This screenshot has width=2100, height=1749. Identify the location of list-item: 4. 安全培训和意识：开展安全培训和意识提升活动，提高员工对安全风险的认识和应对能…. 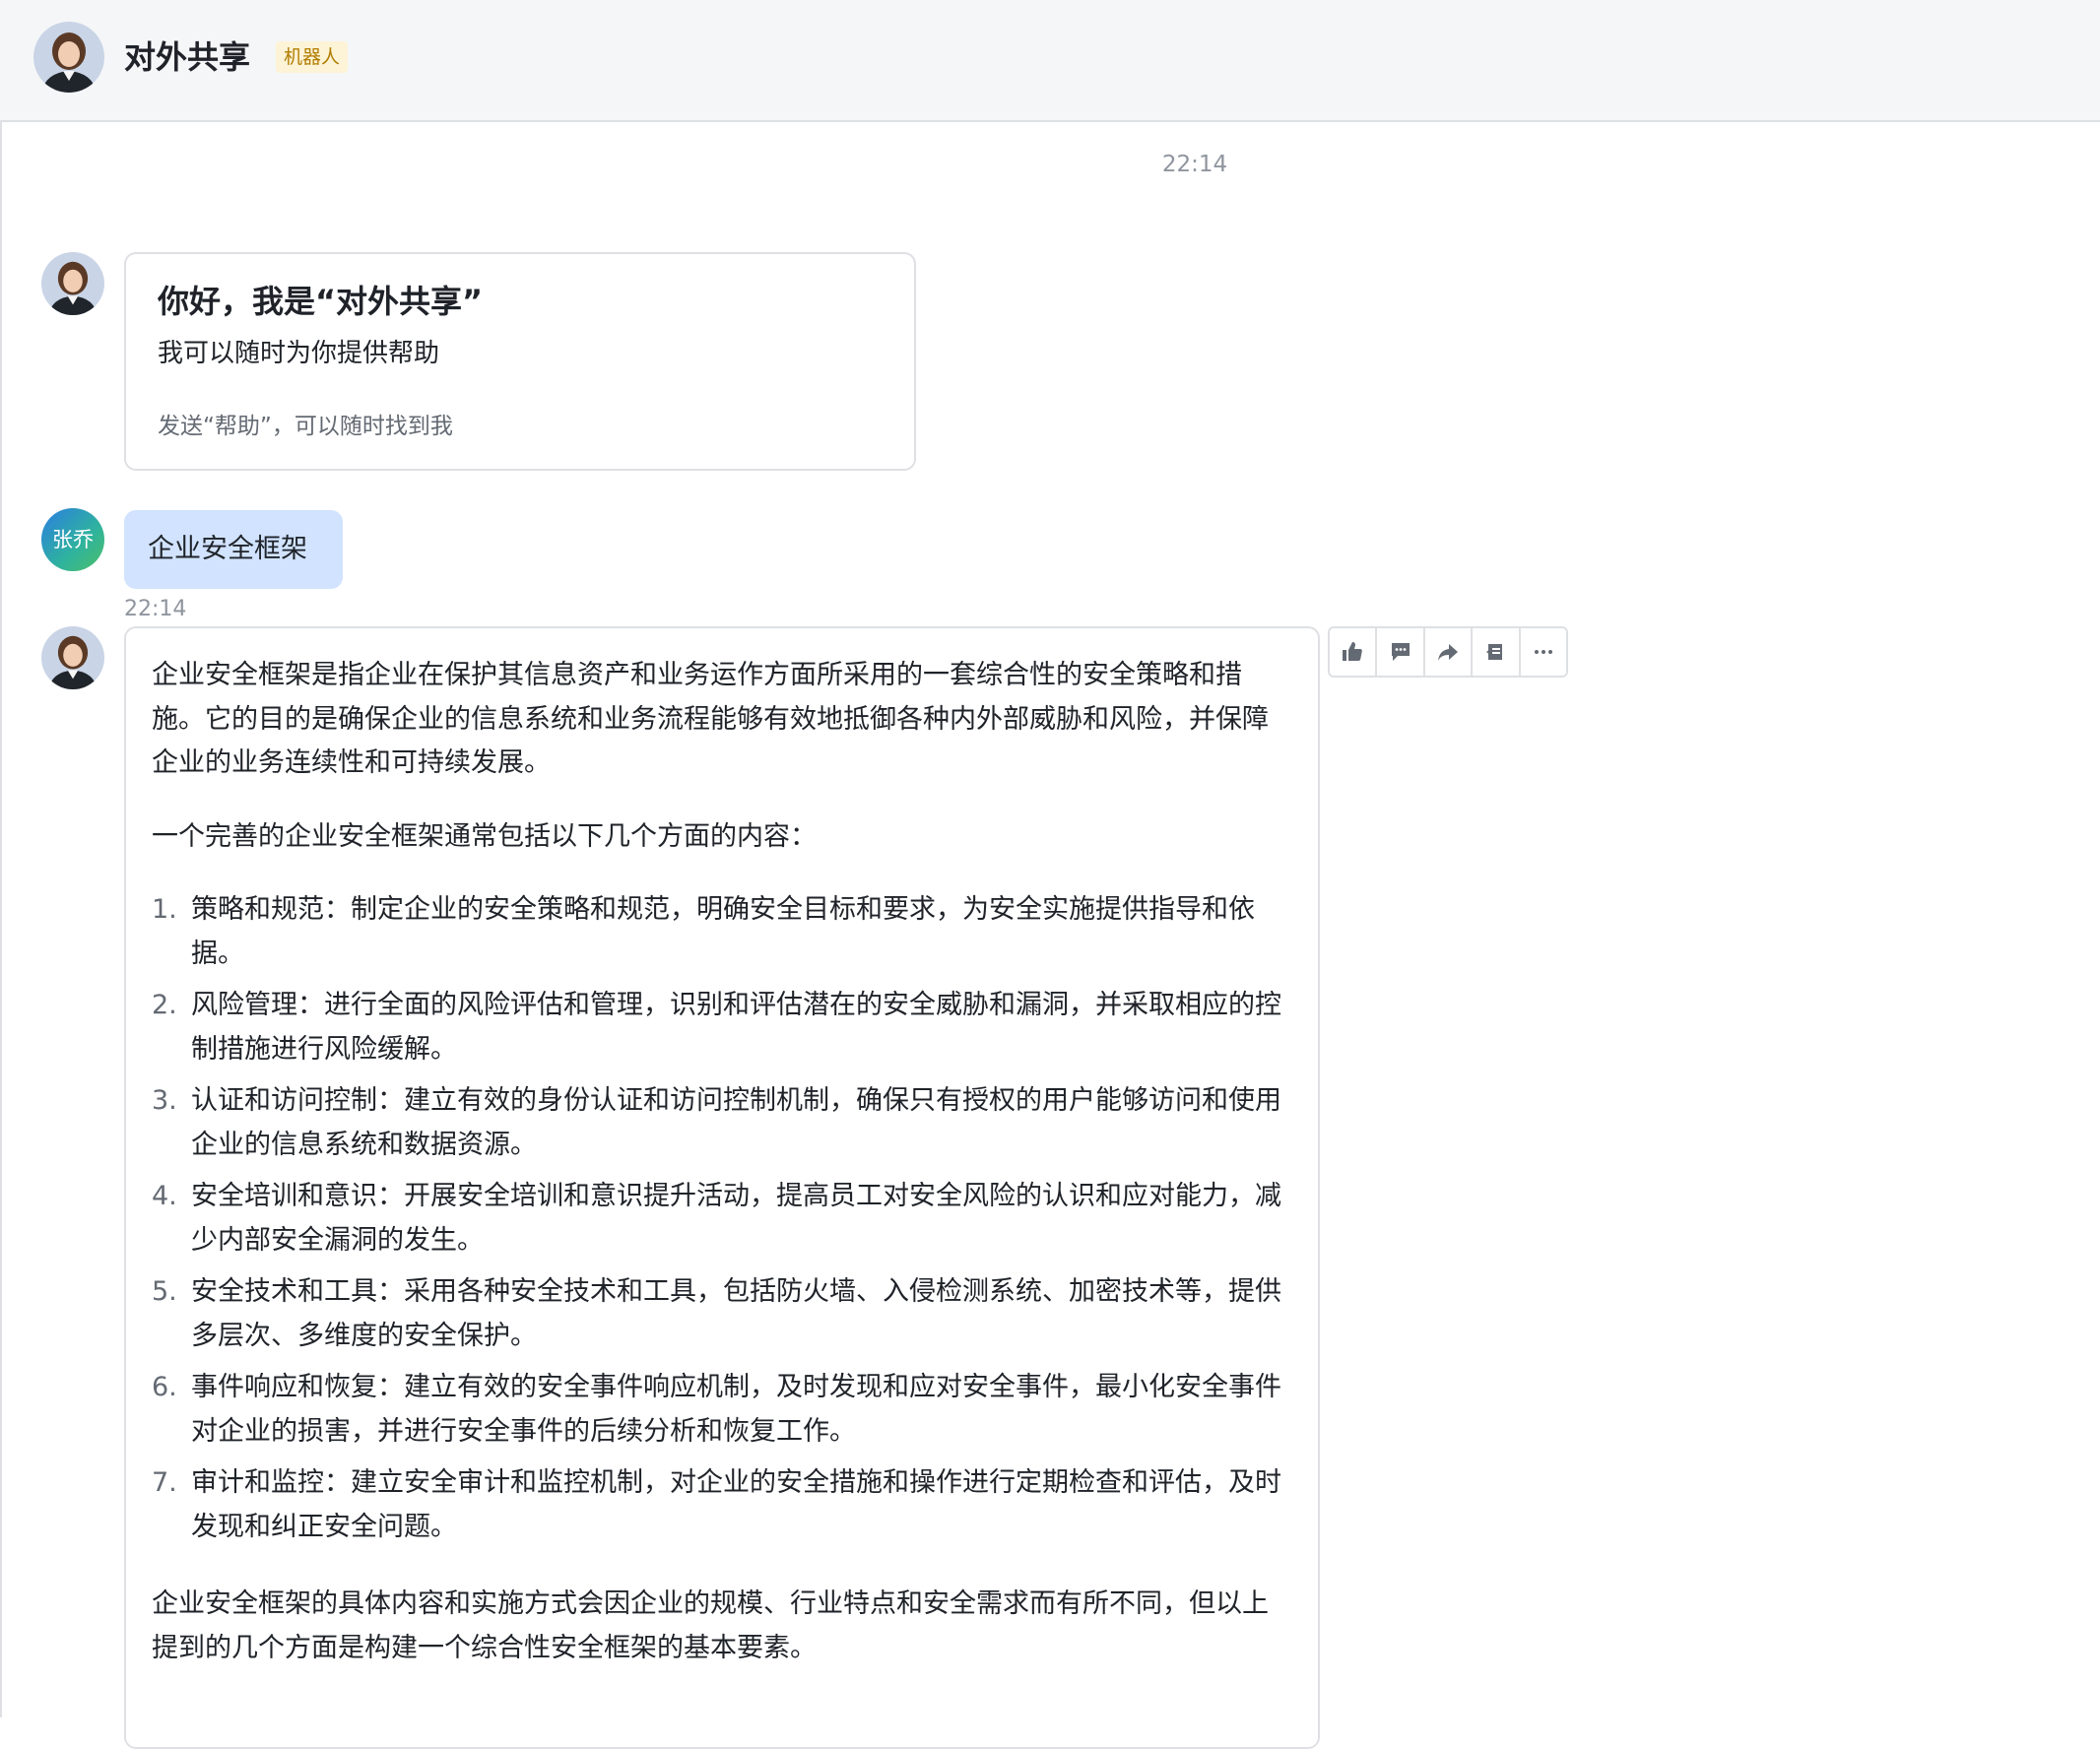
(723, 1219).